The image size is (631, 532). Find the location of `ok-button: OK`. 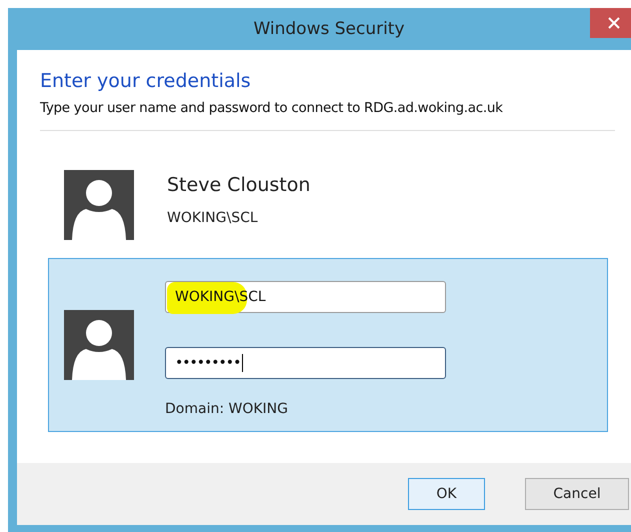

ok-button: OK is located at coordinates (446, 494).